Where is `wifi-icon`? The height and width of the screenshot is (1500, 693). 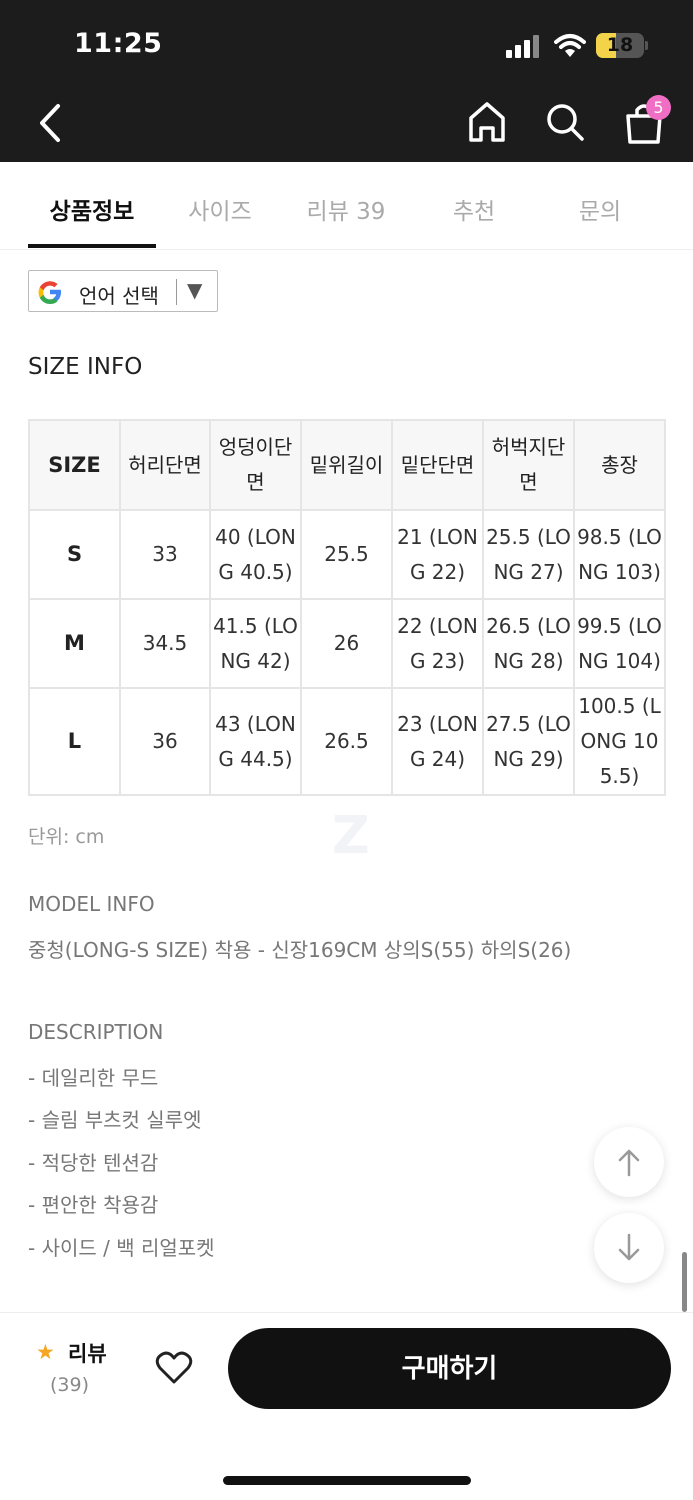
wifi-icon is located at coordinates (570, 45).